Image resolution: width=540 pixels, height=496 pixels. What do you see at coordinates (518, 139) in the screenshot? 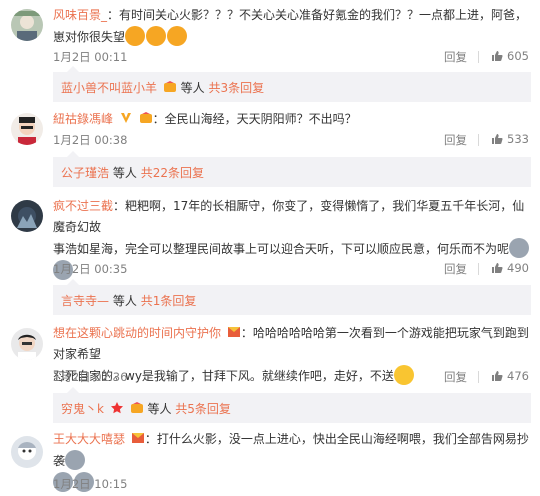
I see `like-count: 533` at bounding box center [518, 139].